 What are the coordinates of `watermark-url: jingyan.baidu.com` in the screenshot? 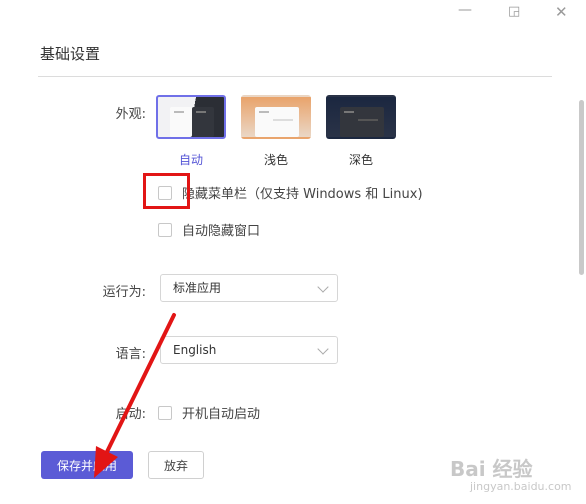 It's located at (521, 486).